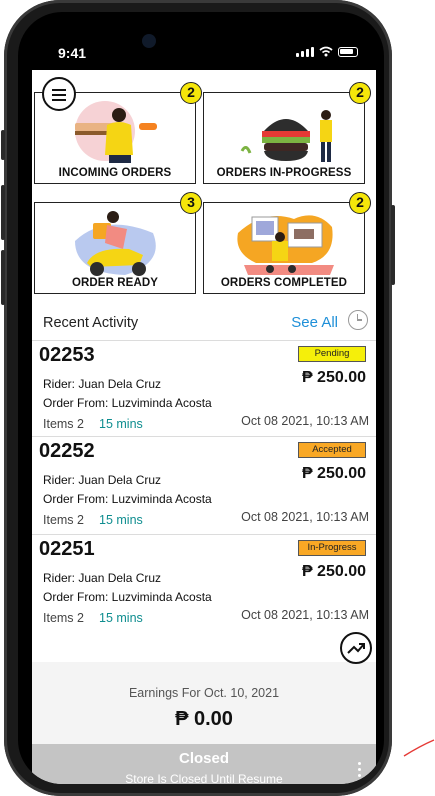  Describe the element at coordinates (115, 248) in the screenshot. I see `tile-order-ready: ORDER READY` at that location.